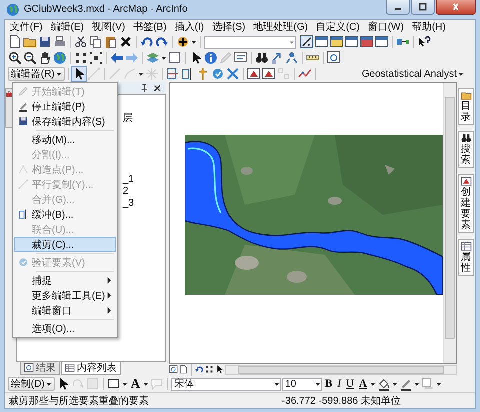 Image resolution: width=480 pixels, height=412 pixels. What do you see at coordinates (466, 106) in the screenshot?
I see `dock-tab: 目录` at bounding box center [466, 106].